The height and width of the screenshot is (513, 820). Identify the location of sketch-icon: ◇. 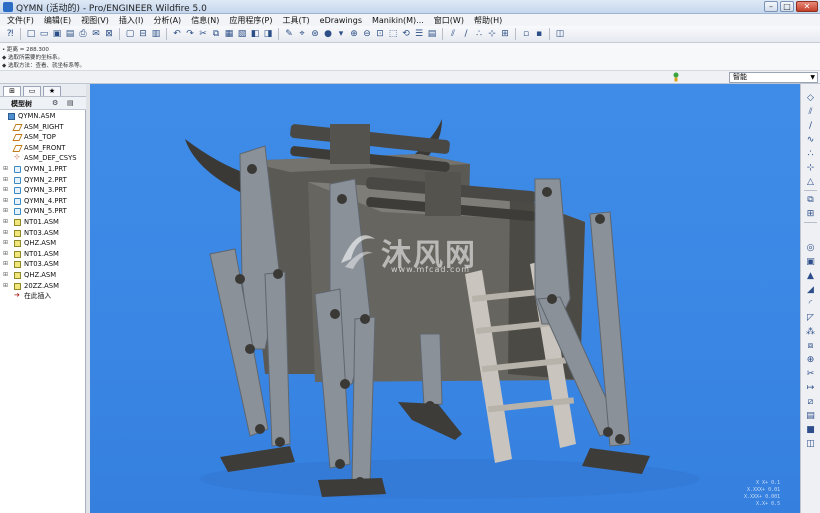
(810, 97).